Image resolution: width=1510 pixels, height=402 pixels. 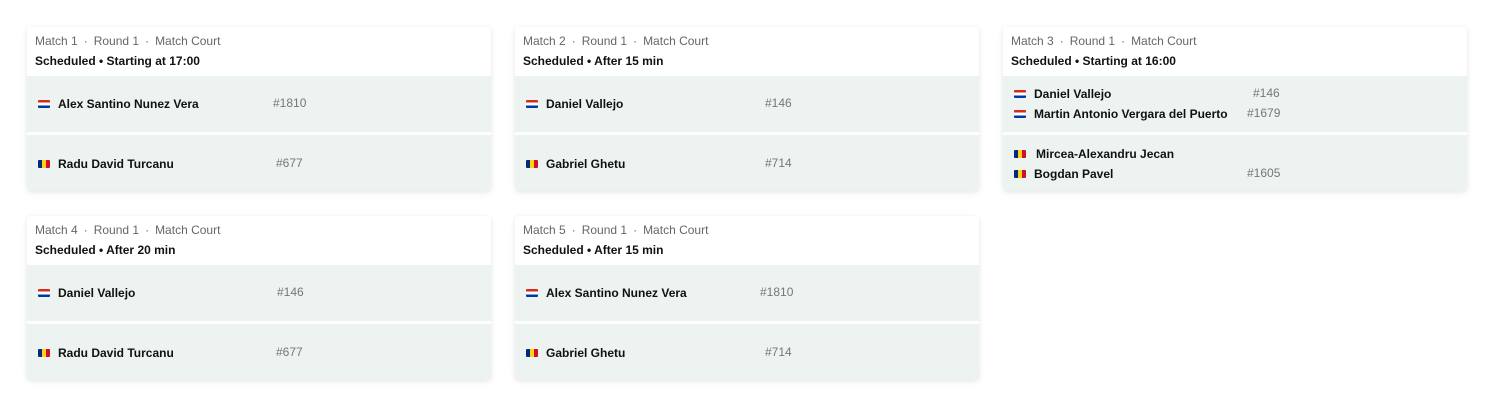 What do you see at coordinates (1074, 174) in the screenshot?
I see `player-name: Bogdan Pavel` at bounding box center [1074, 174].